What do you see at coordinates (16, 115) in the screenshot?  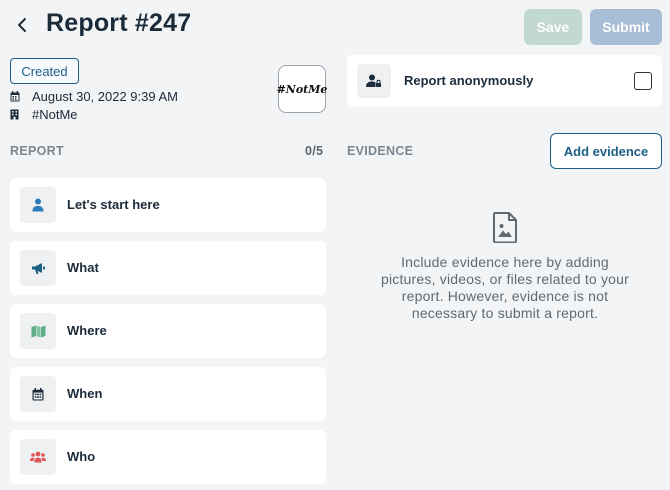 I see `building-icon` at bounding box center [16, 115].